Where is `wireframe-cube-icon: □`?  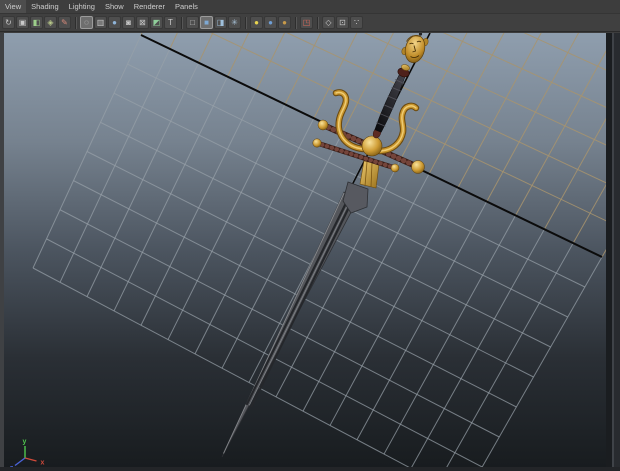
wireframe-cube-icon: □ is located at coordinates (192, 22).